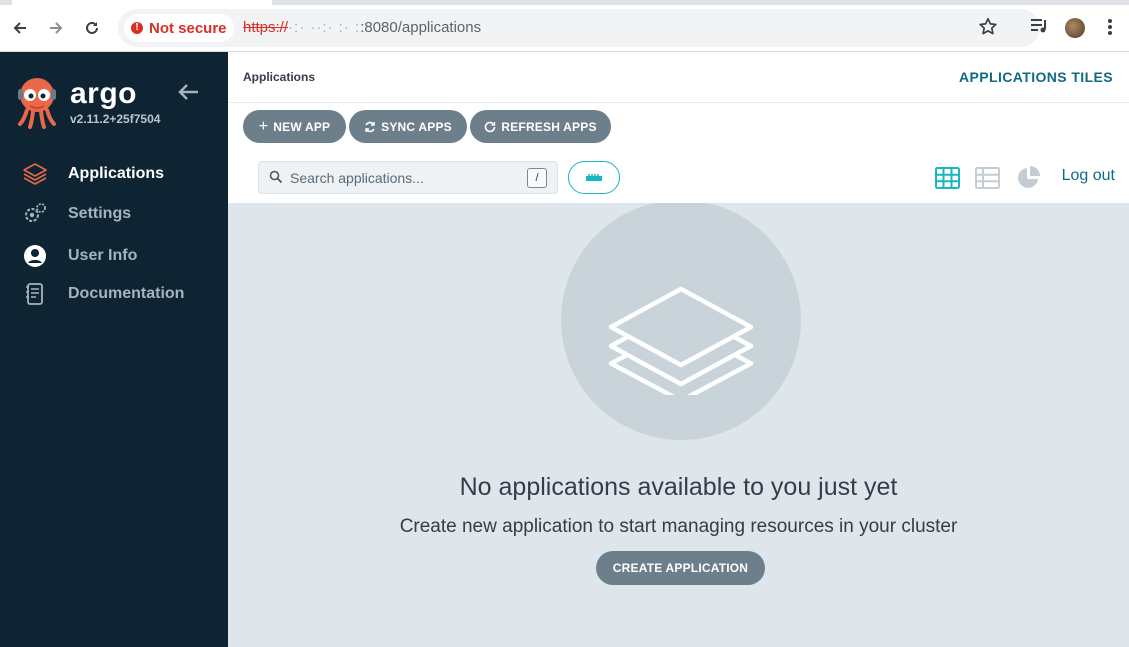  What do you see at coordinates (35, 214) in the screenshot?
I see `gears-icon` at bounding box center [35, 214].